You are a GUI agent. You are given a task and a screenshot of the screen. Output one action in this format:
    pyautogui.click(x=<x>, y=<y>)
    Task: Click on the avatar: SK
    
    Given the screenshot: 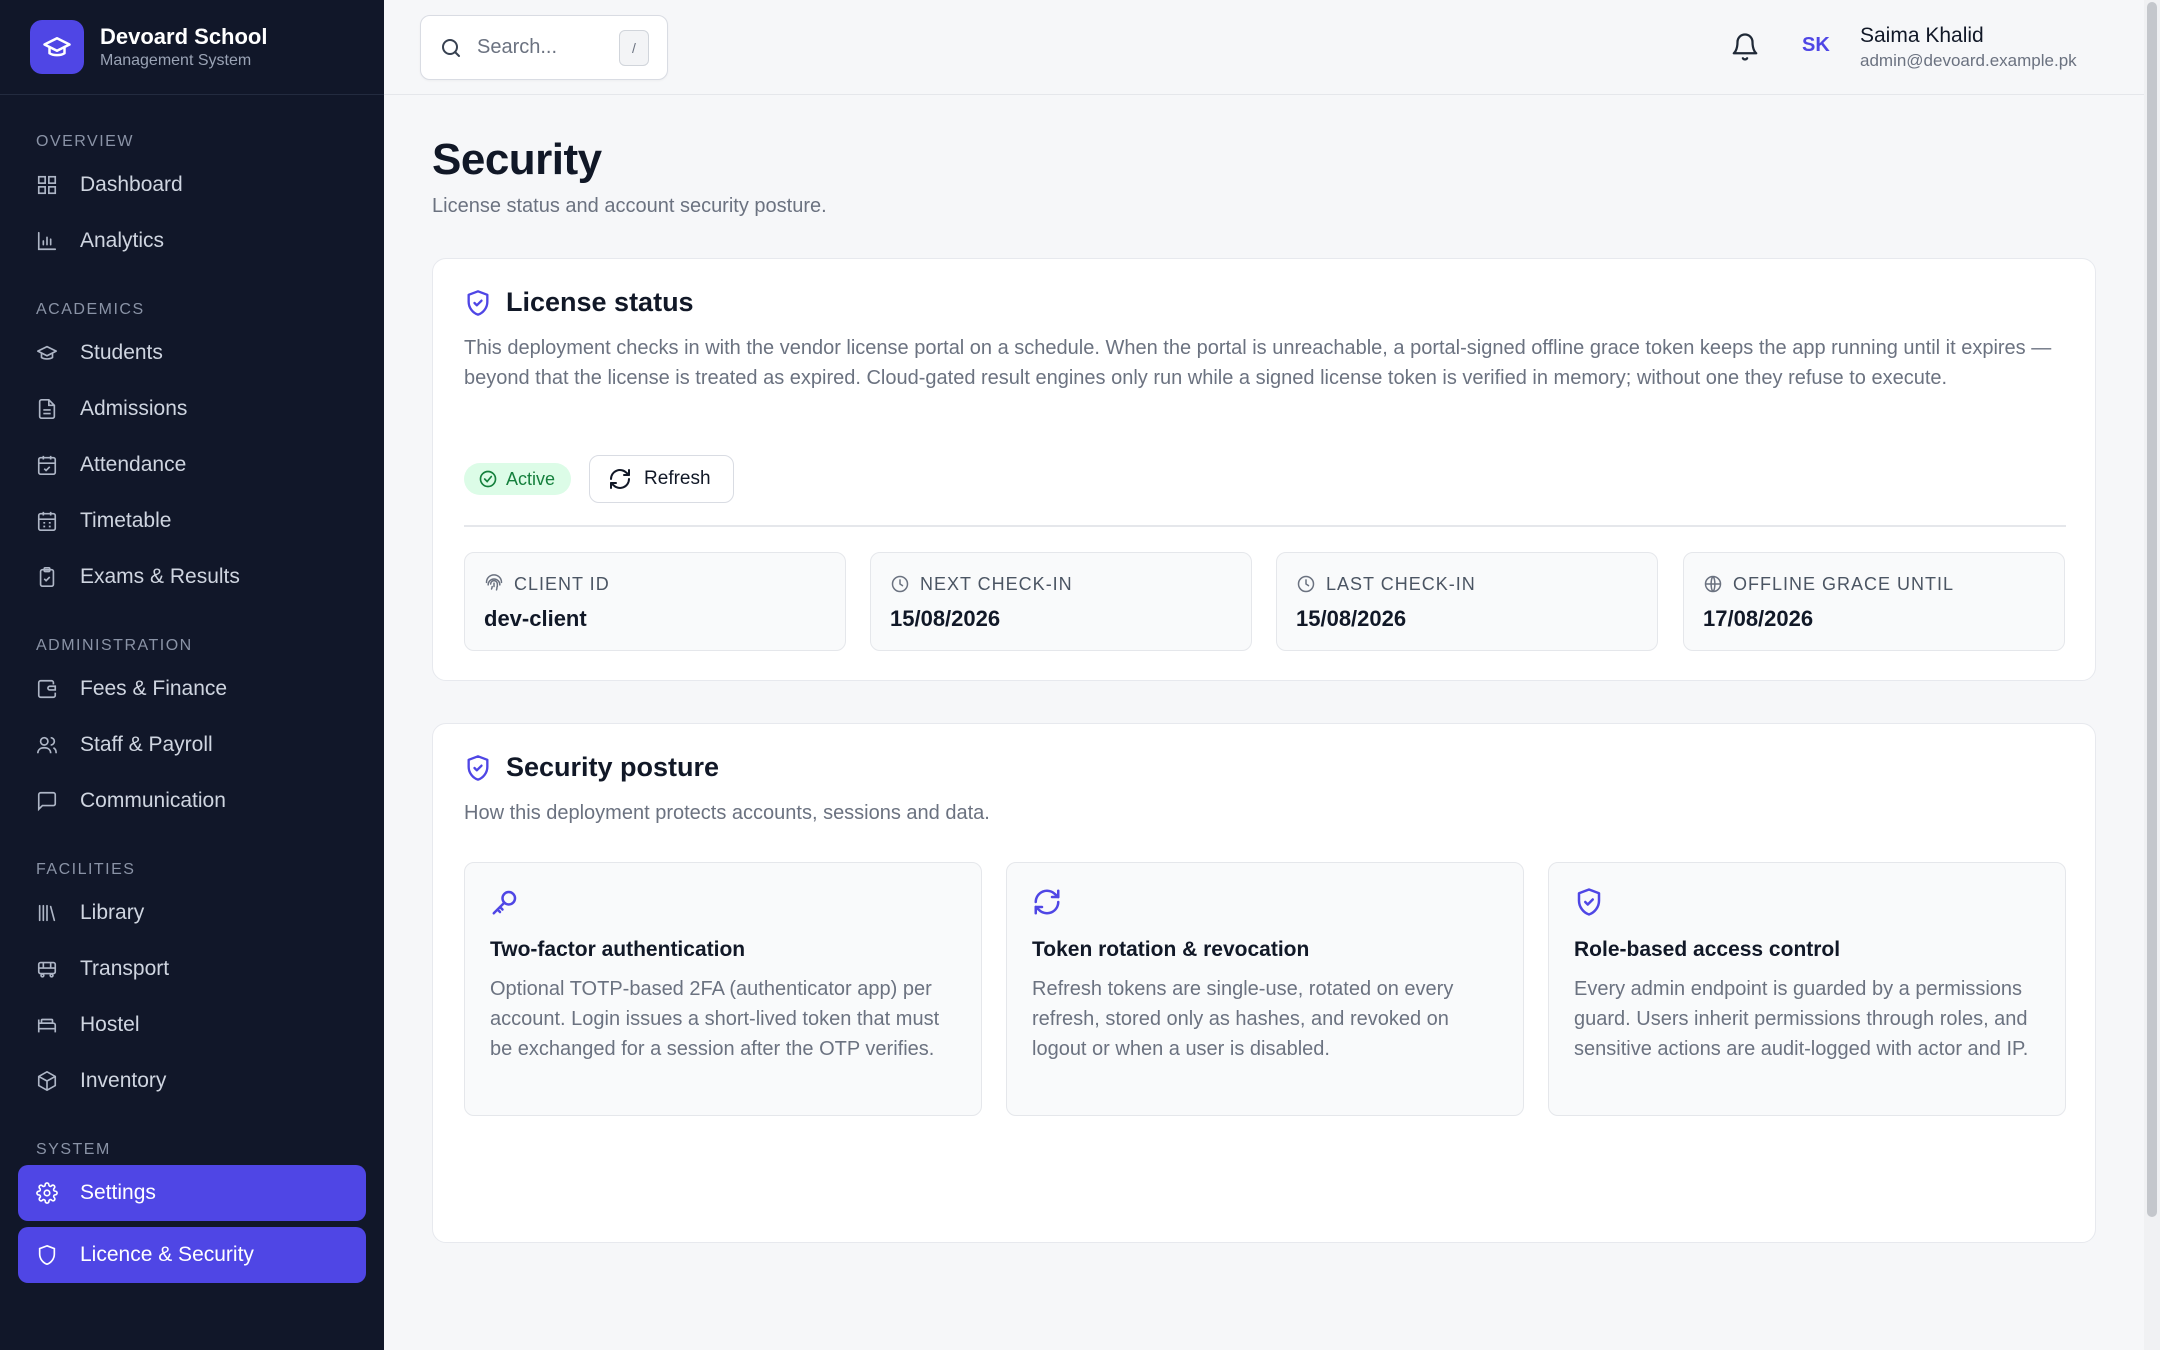 What is the action you would take?
    pyautogui.click(x=1816, y=45)
    